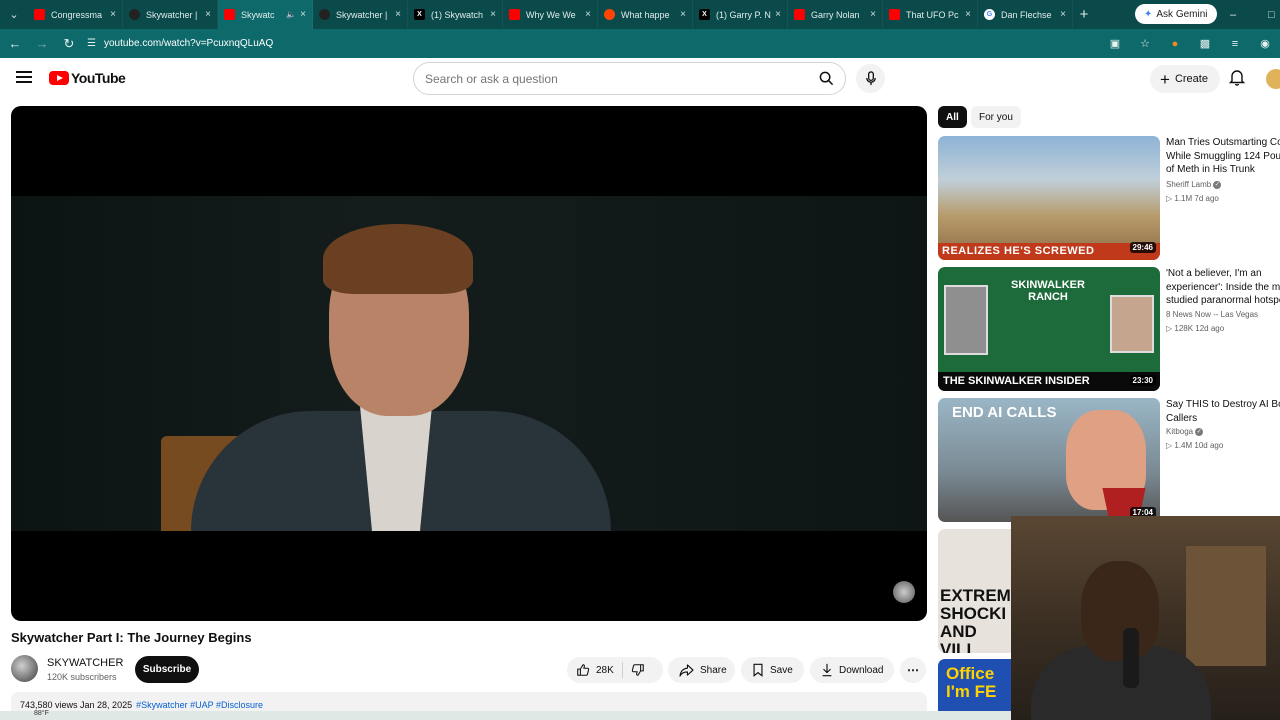 This screenshot has height=720, width=1280. Describe the element at coordinates (265, 14) in the screenshot. I see `browser-tab: Skywatc 🔈 ×` at that location.